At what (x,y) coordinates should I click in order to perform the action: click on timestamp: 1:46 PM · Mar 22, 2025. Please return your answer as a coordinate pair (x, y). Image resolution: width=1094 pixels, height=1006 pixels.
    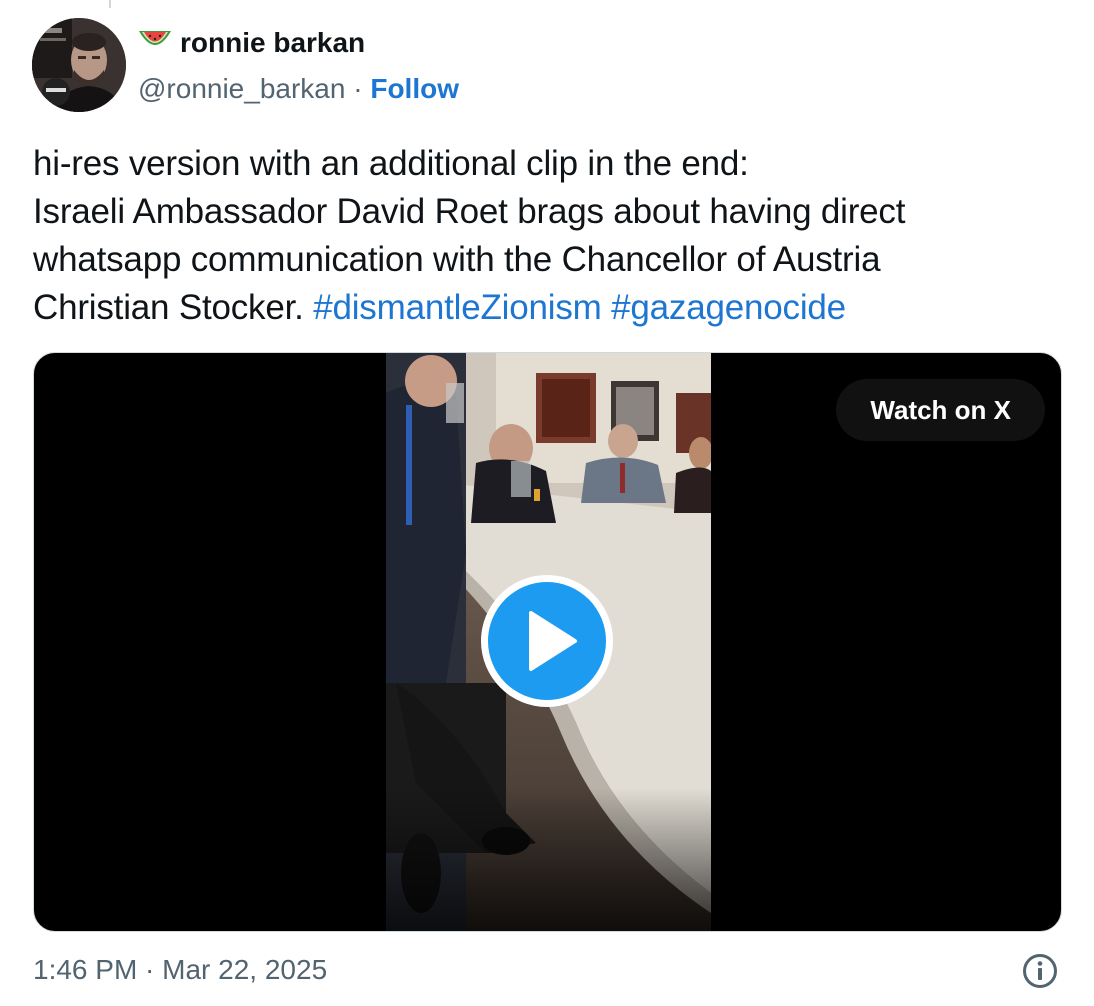
    Looking at the image, I should click on (180, 970).